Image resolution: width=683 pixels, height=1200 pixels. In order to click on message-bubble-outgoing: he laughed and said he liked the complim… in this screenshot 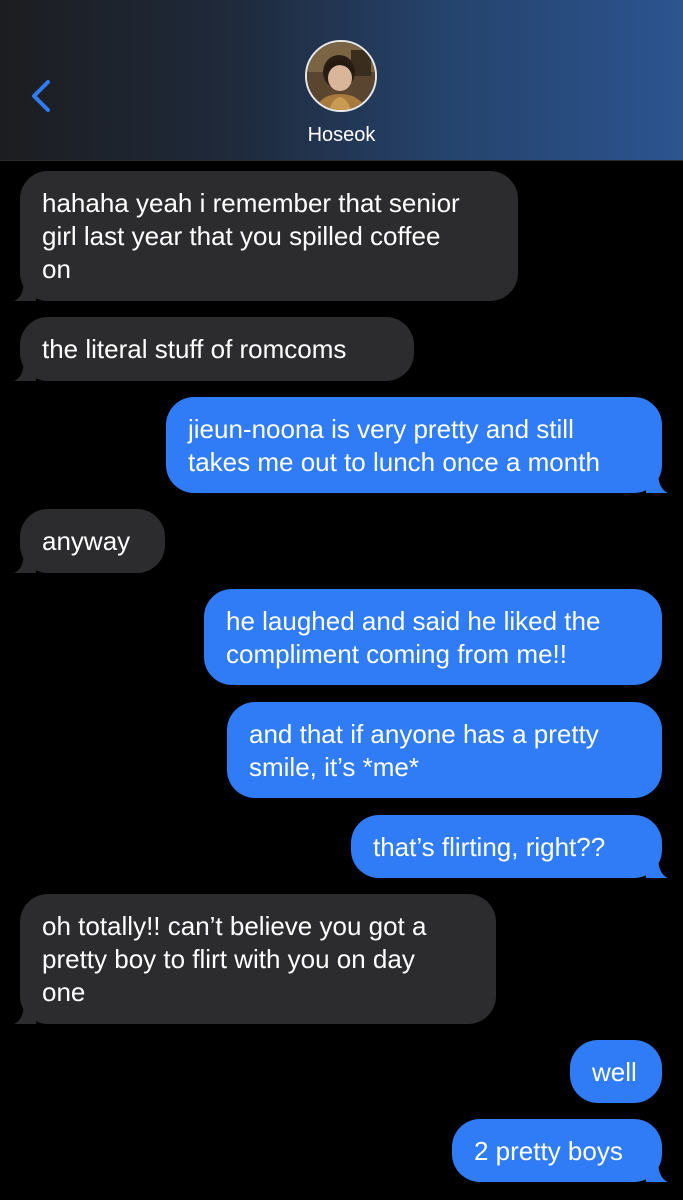, I will do `click(433, 637)`.